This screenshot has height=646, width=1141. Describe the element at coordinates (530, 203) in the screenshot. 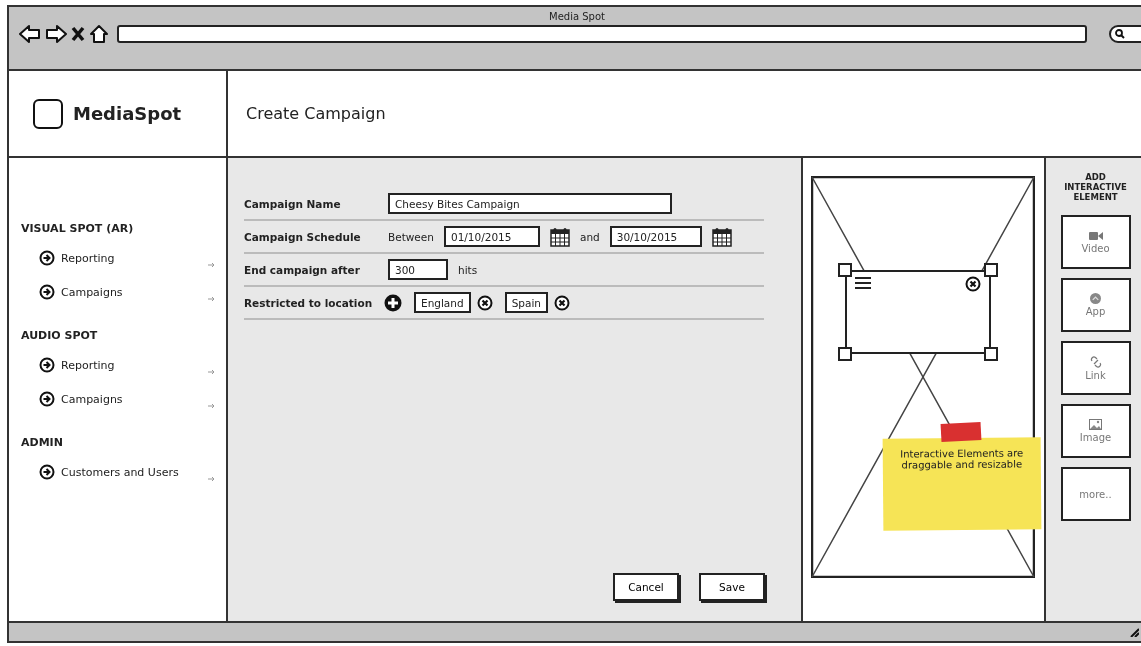

I see `input-field: Cheesy Bites Campaign` at that location.